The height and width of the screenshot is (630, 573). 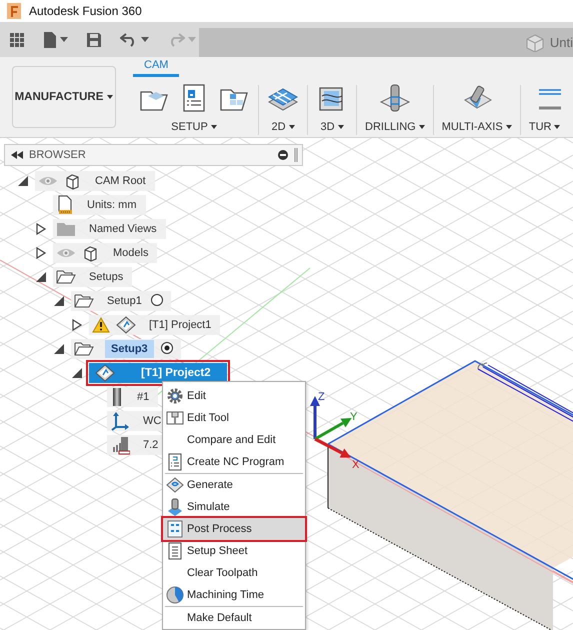 What do you see at coordinates (50, 39) in the screenshot?
I see `file-icon` at bounding box center [50, 39].